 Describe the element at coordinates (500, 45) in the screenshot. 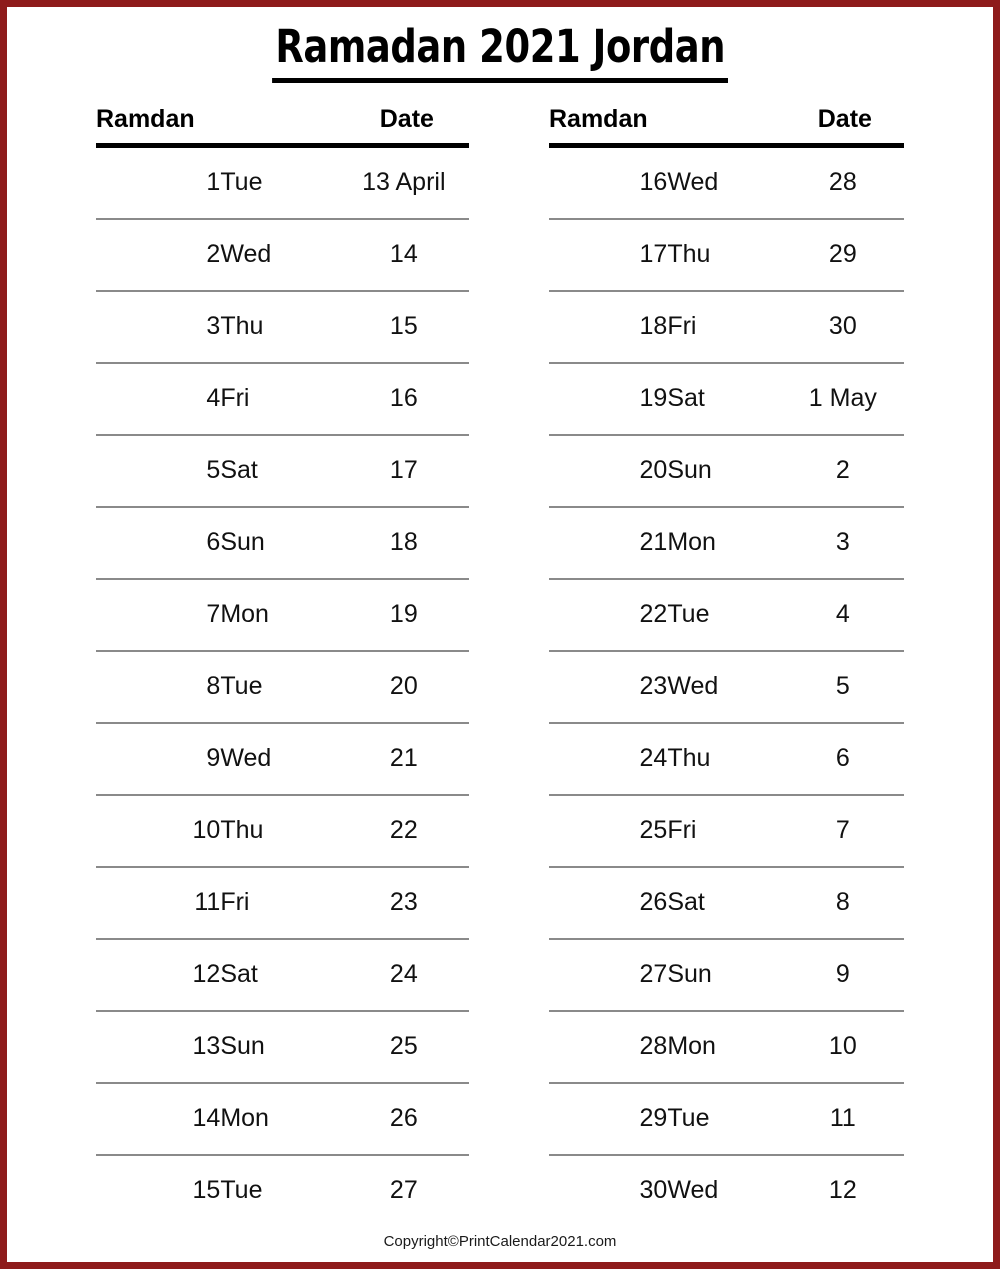

I see `title-area: Ramadan 2021 Jordan` at that location.